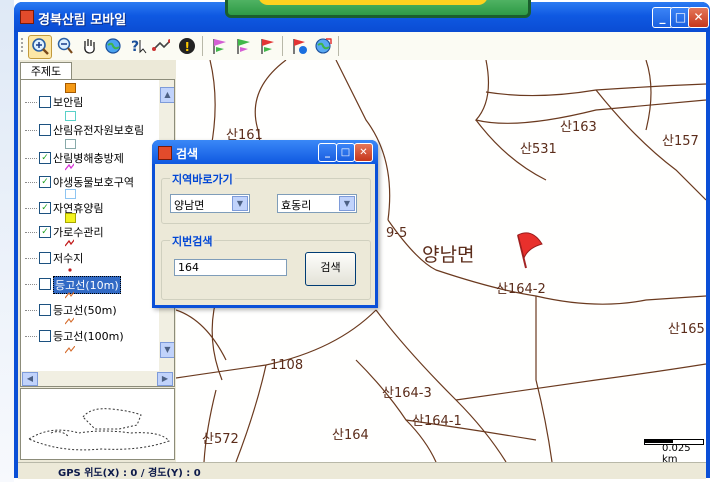  I want to click on scale-label: 0.025 km, so click(676, 452).